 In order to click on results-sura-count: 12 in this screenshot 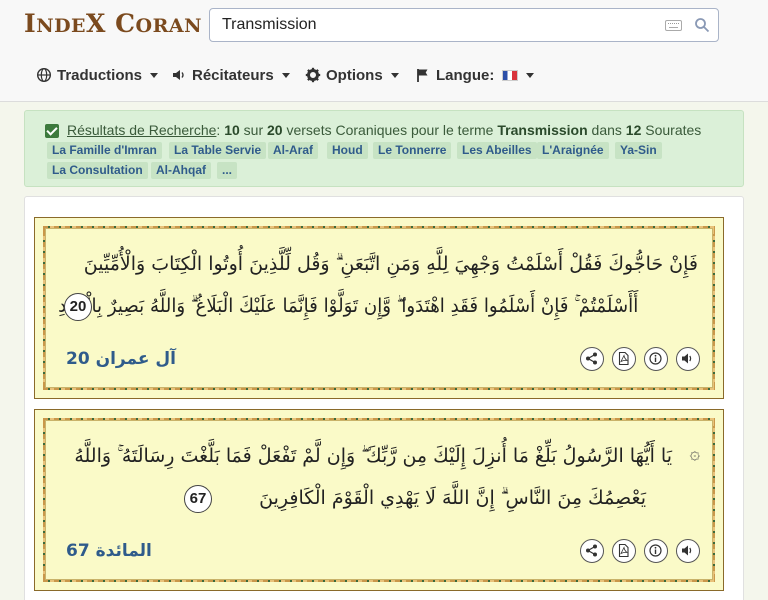, I will do `click(633, 130)`.